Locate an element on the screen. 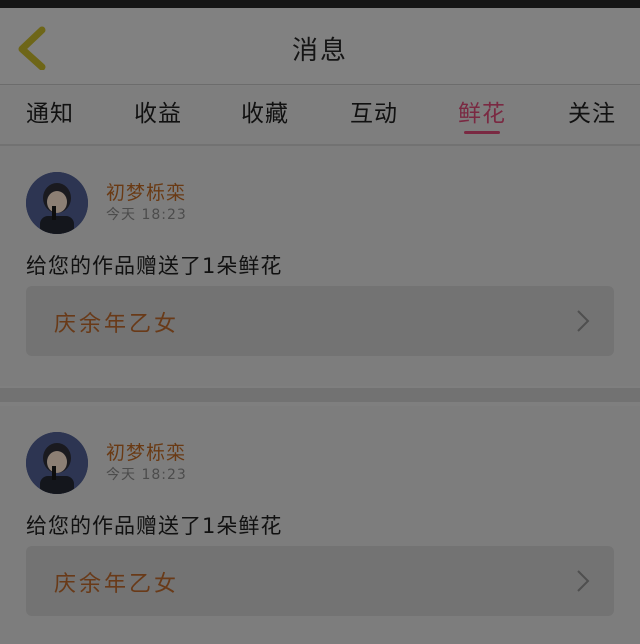 This screenshot has width=640, height=644. tab-flowers: 鲜花 is located at coordinates (482, 111).